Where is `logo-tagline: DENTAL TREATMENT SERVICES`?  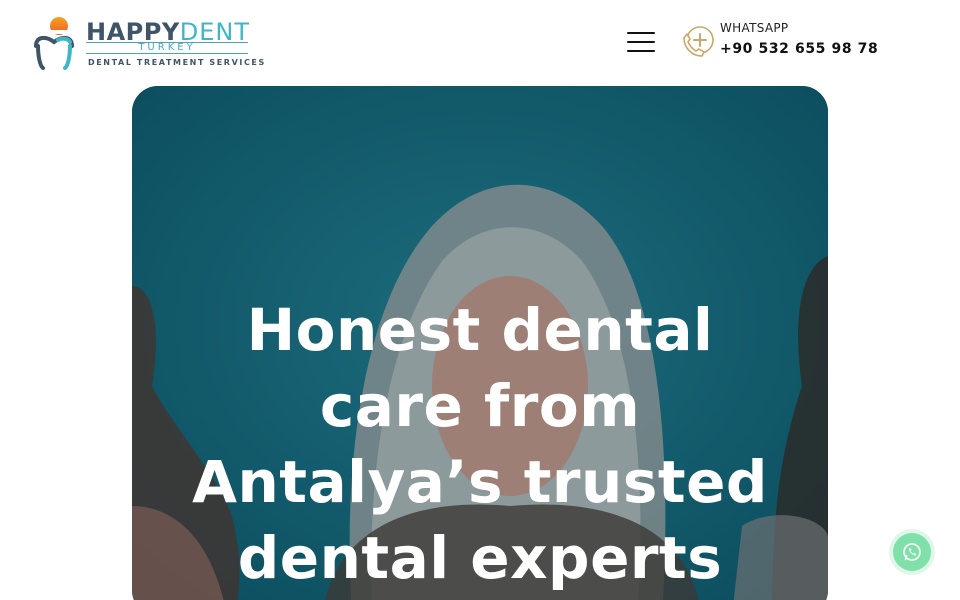
logo-tagline: DENTAL TREATMENT SERVICES is located at coordinates (177, 62).